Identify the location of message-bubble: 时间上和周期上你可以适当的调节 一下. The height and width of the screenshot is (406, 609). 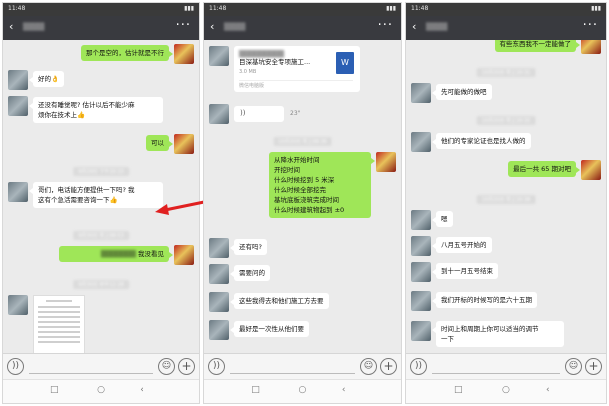
(498, 334).